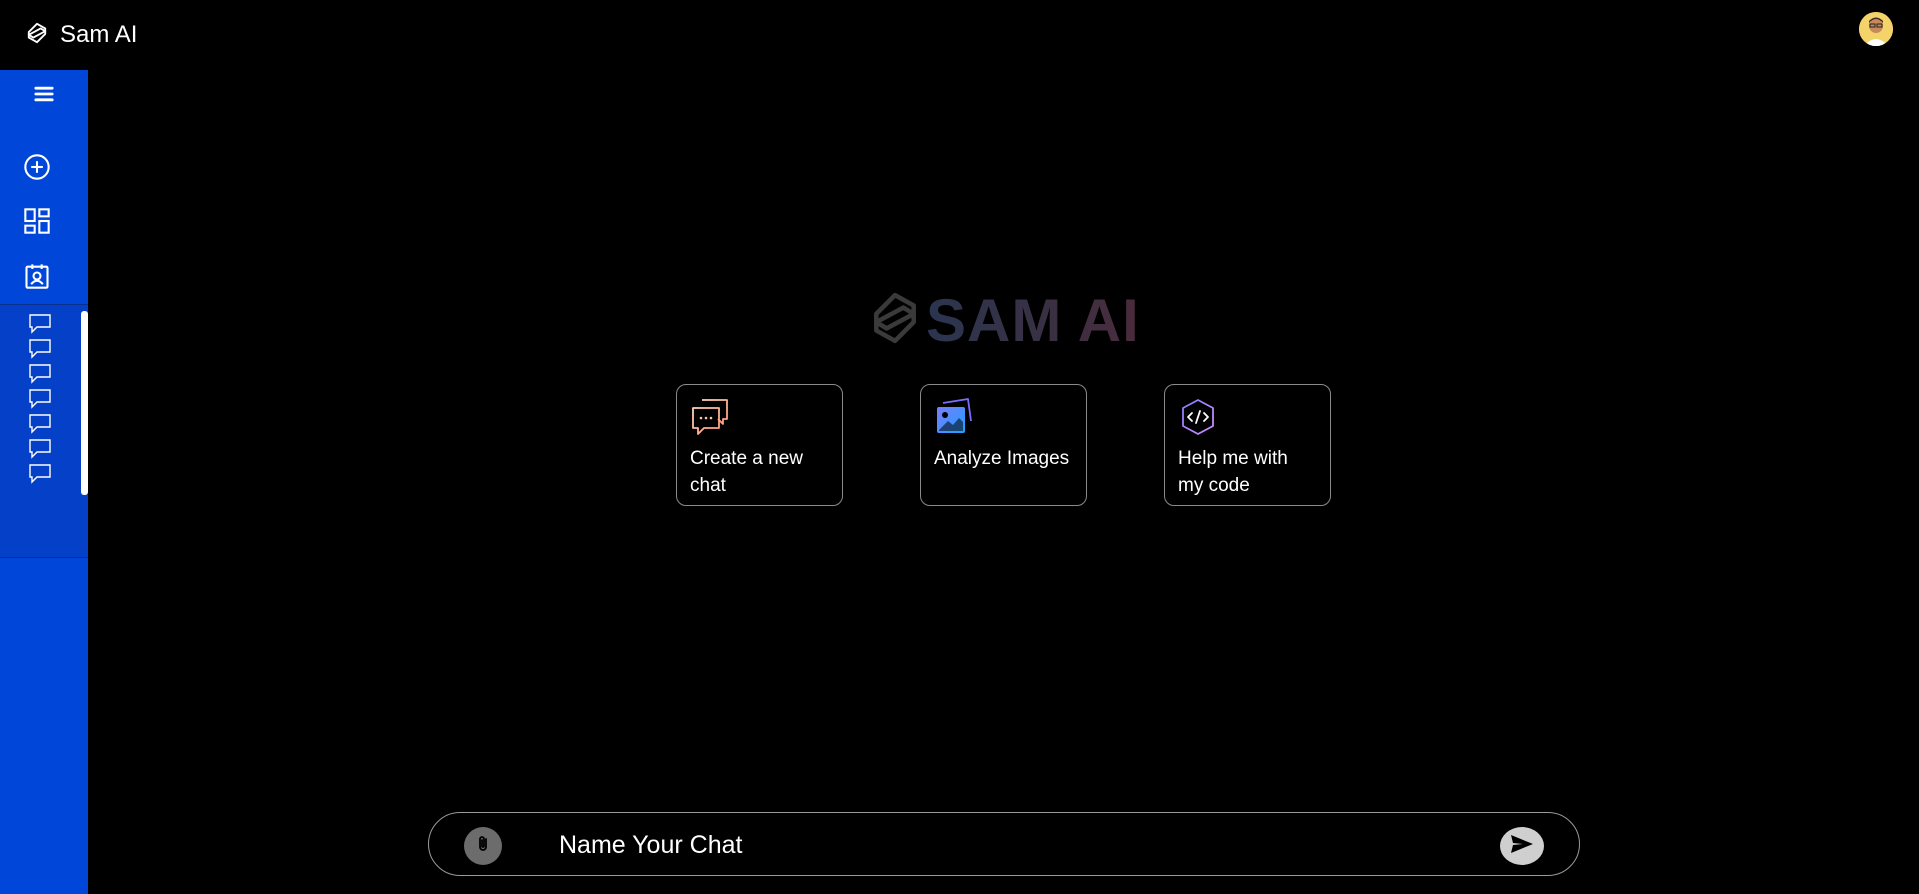 The width and height of the screenshot is (1919, 894). I want to click on brand: Sam AI, so click(81, 35).